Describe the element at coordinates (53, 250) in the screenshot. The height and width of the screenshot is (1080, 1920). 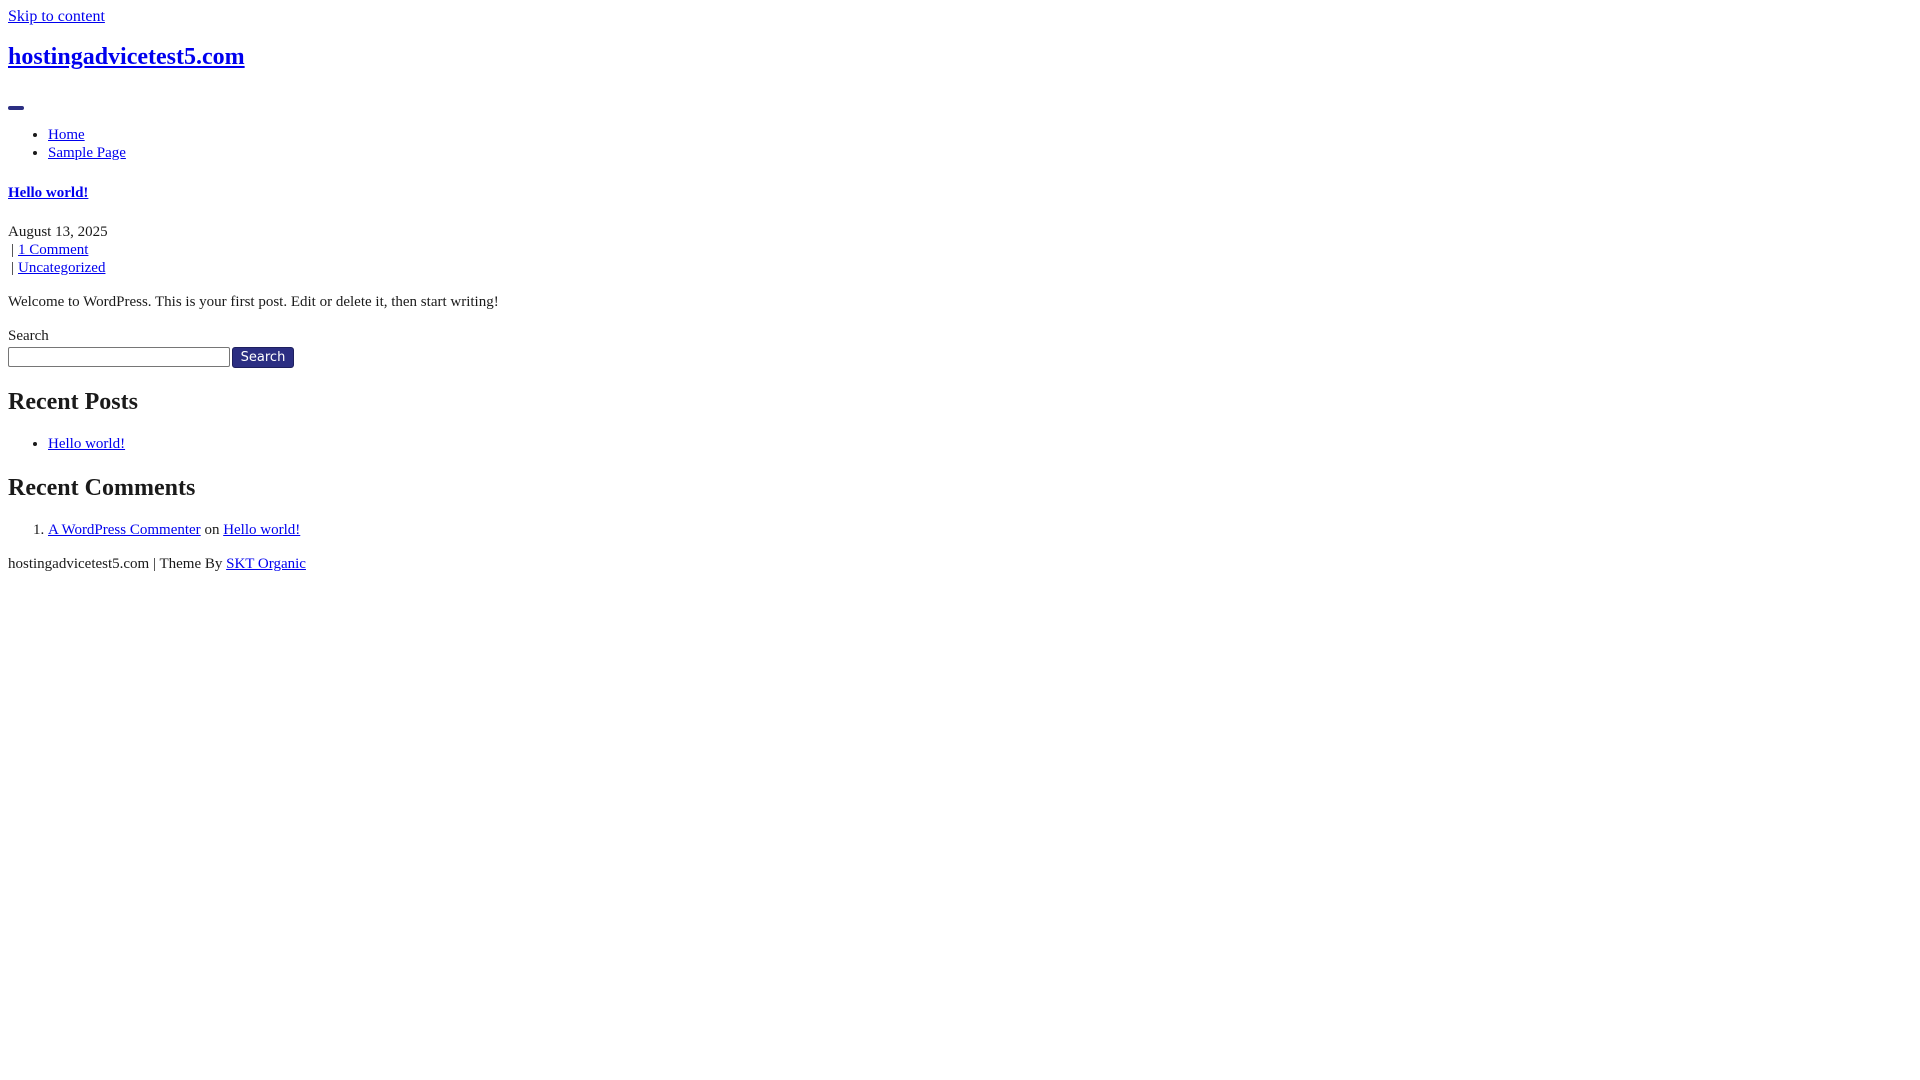
I see `comments-link: 1 Comment` at that location.